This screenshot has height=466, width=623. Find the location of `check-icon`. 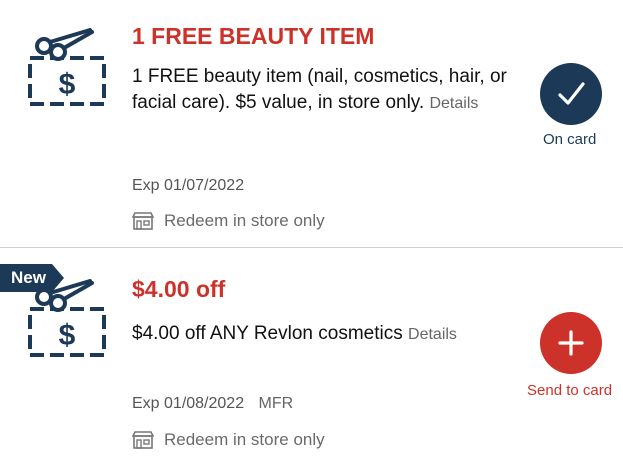

check-icon is located at coordinates (571, 93).